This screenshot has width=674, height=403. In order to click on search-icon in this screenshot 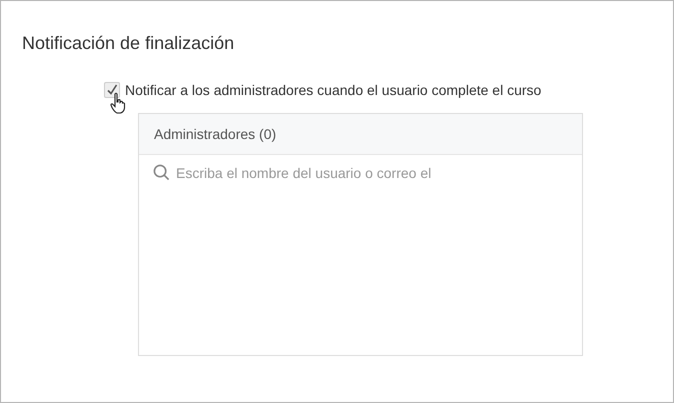, I will do `click(161, 172)`.